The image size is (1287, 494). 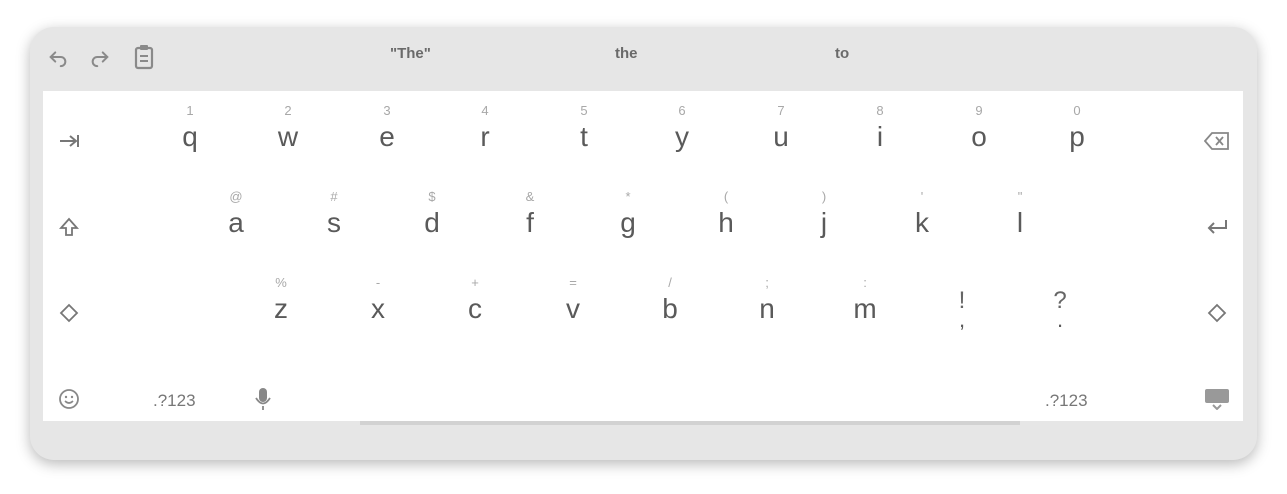 What do you see at coordinates (475, 304) in the screenshot?
I see `key-c: + c` at bounding box center [475, 304].